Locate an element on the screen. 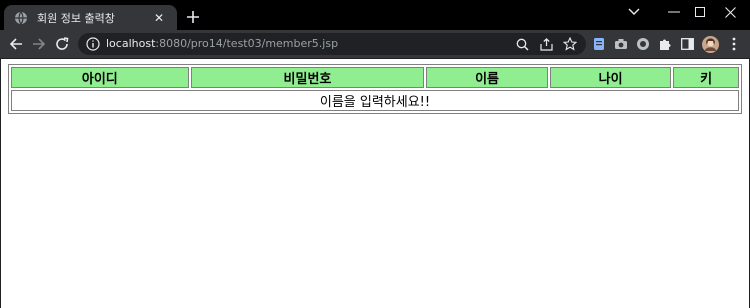  forward-button is located at coordinates (39, 44).